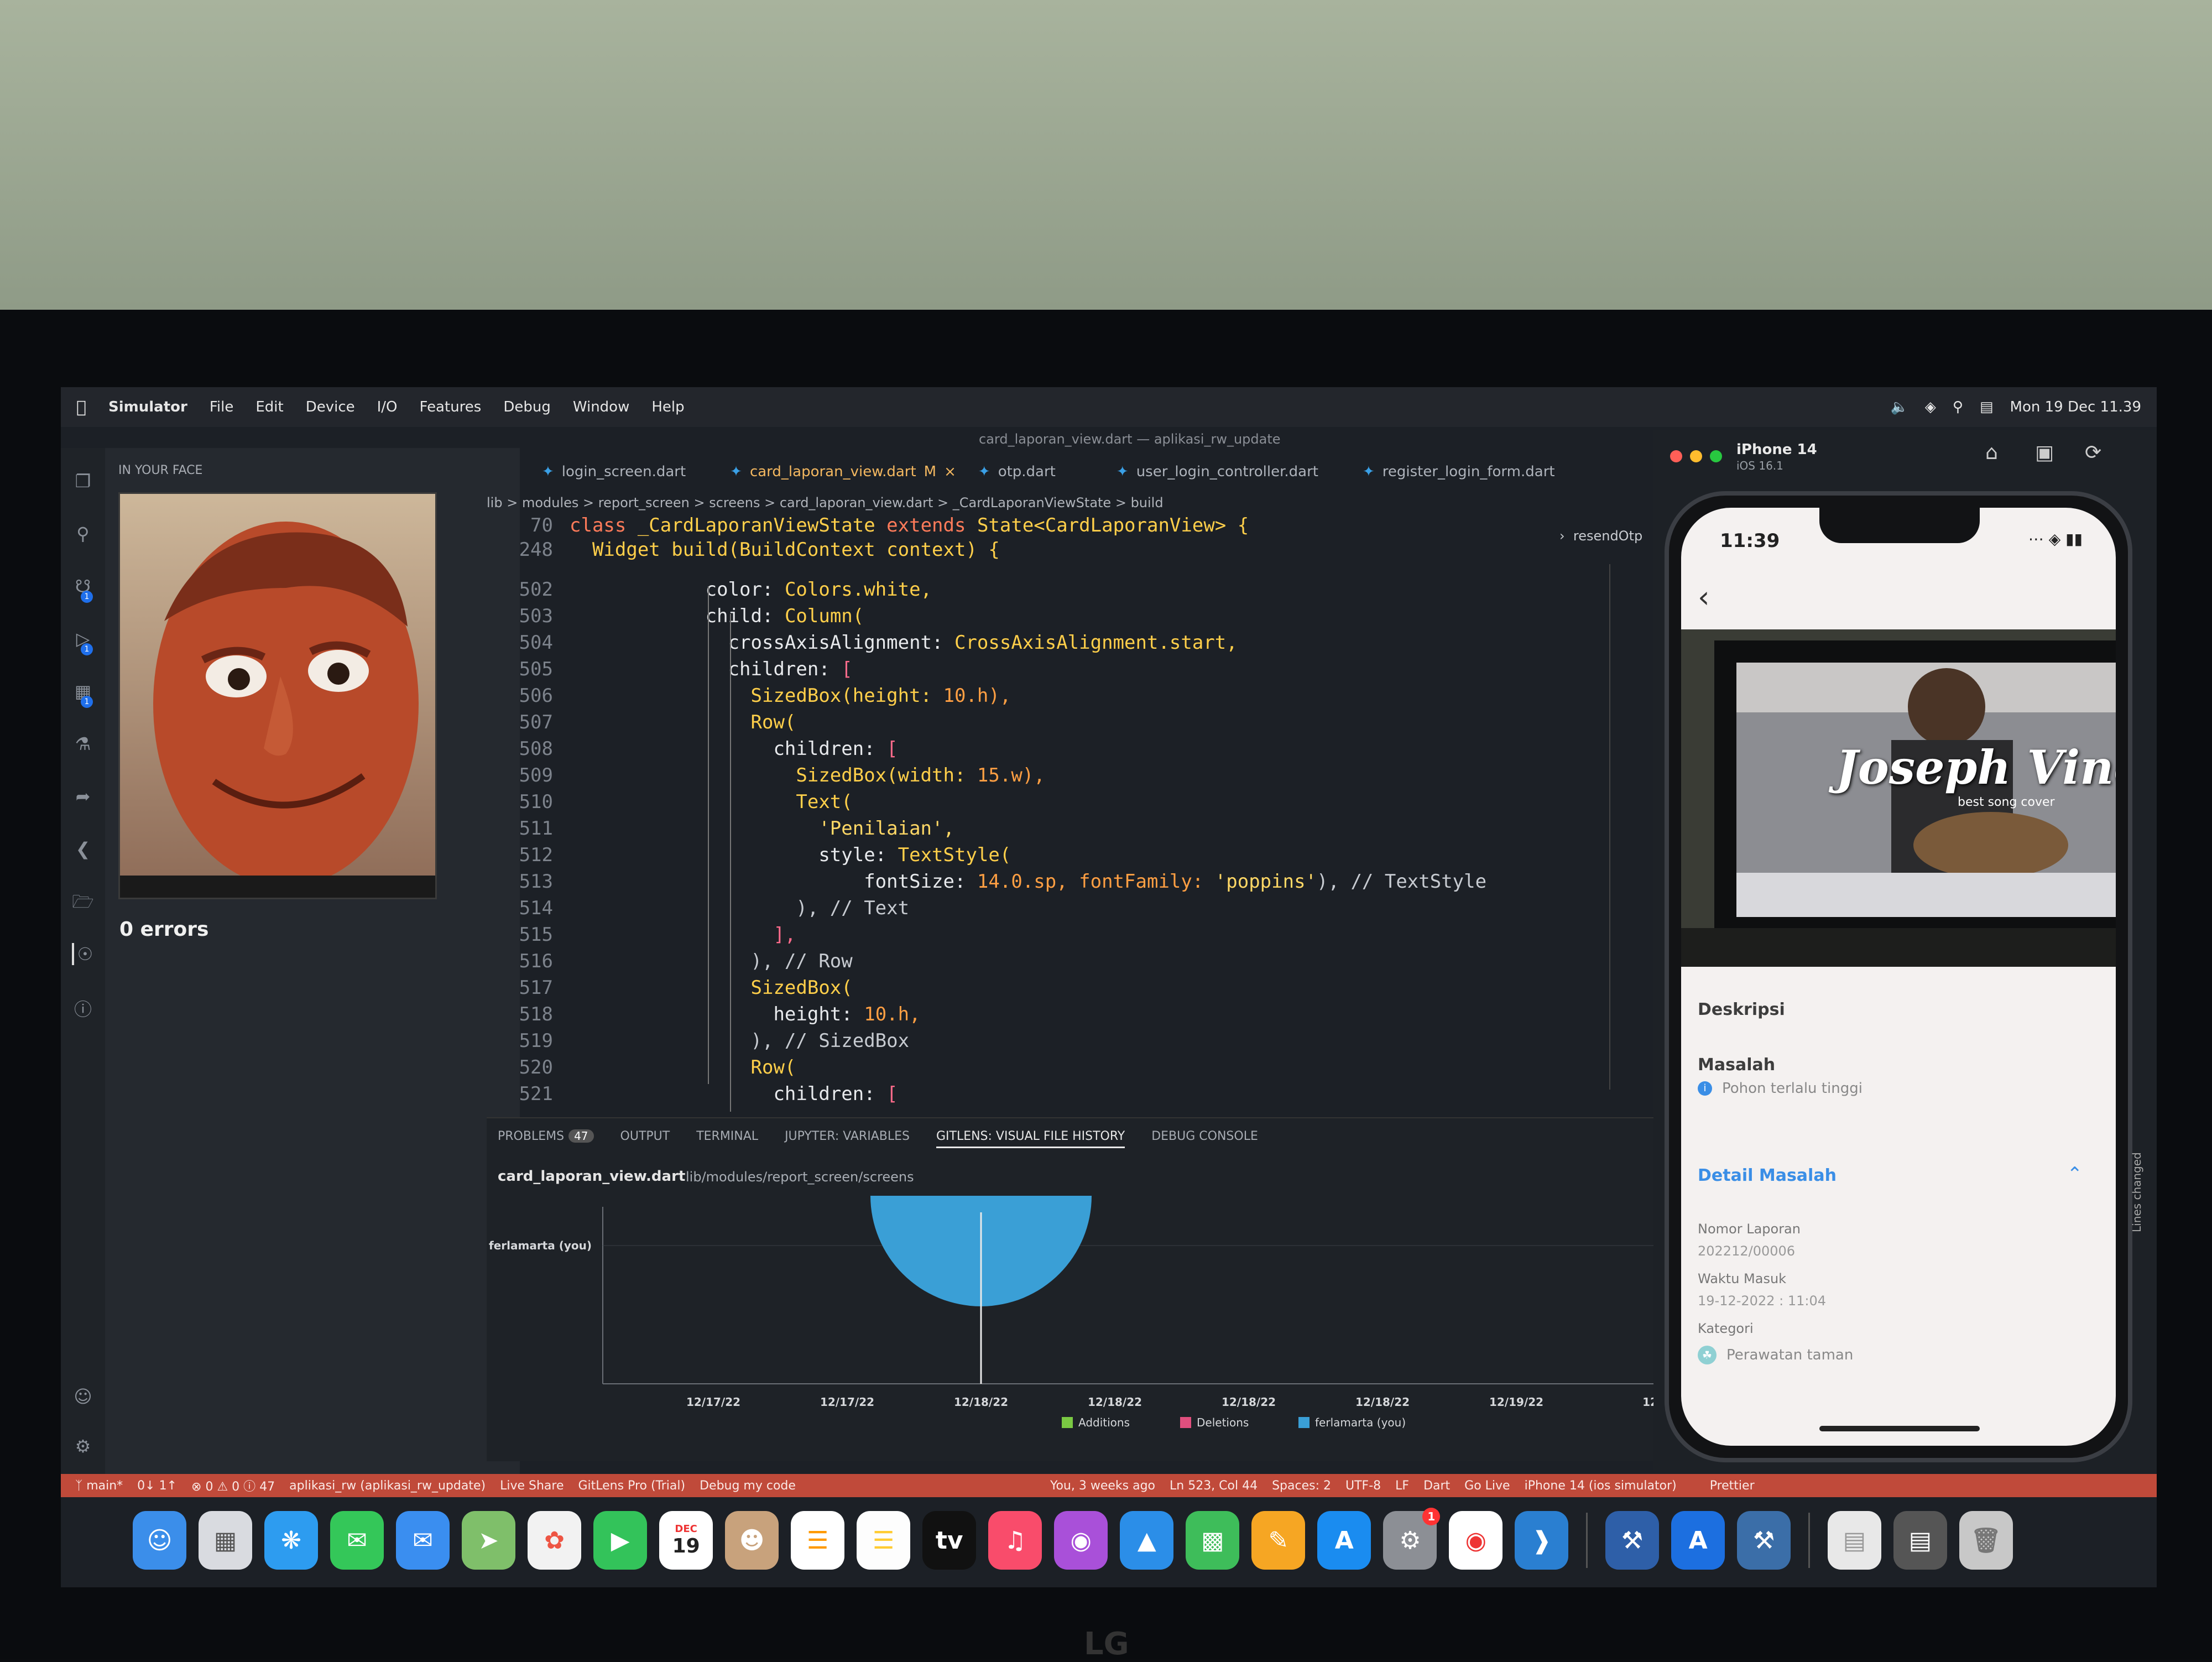  Describe the element at coordinates (1676, 456) in the screenshot. I see `close-window-button` at that location.